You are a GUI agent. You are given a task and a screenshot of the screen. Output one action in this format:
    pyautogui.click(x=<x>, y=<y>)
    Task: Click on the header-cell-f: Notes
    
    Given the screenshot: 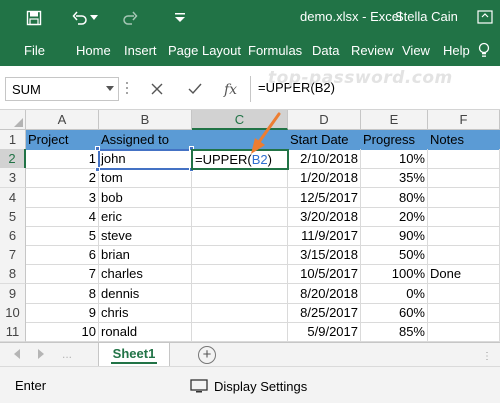 What is the action you would take?
    pyautogui.click(x=464, y=140)
    